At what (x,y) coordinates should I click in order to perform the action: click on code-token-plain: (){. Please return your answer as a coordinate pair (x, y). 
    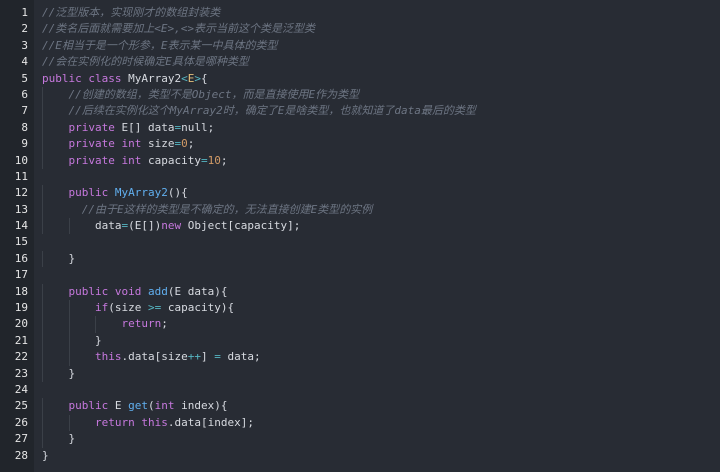
    Looking at the image, I should click on (177, 193).